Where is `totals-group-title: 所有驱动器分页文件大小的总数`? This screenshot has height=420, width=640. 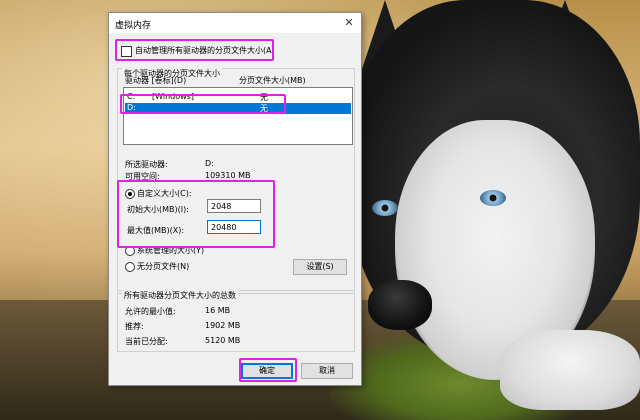 totals-group-title: 所有驱动器分页文件大小的总数 is located at coordinates (180, 295).